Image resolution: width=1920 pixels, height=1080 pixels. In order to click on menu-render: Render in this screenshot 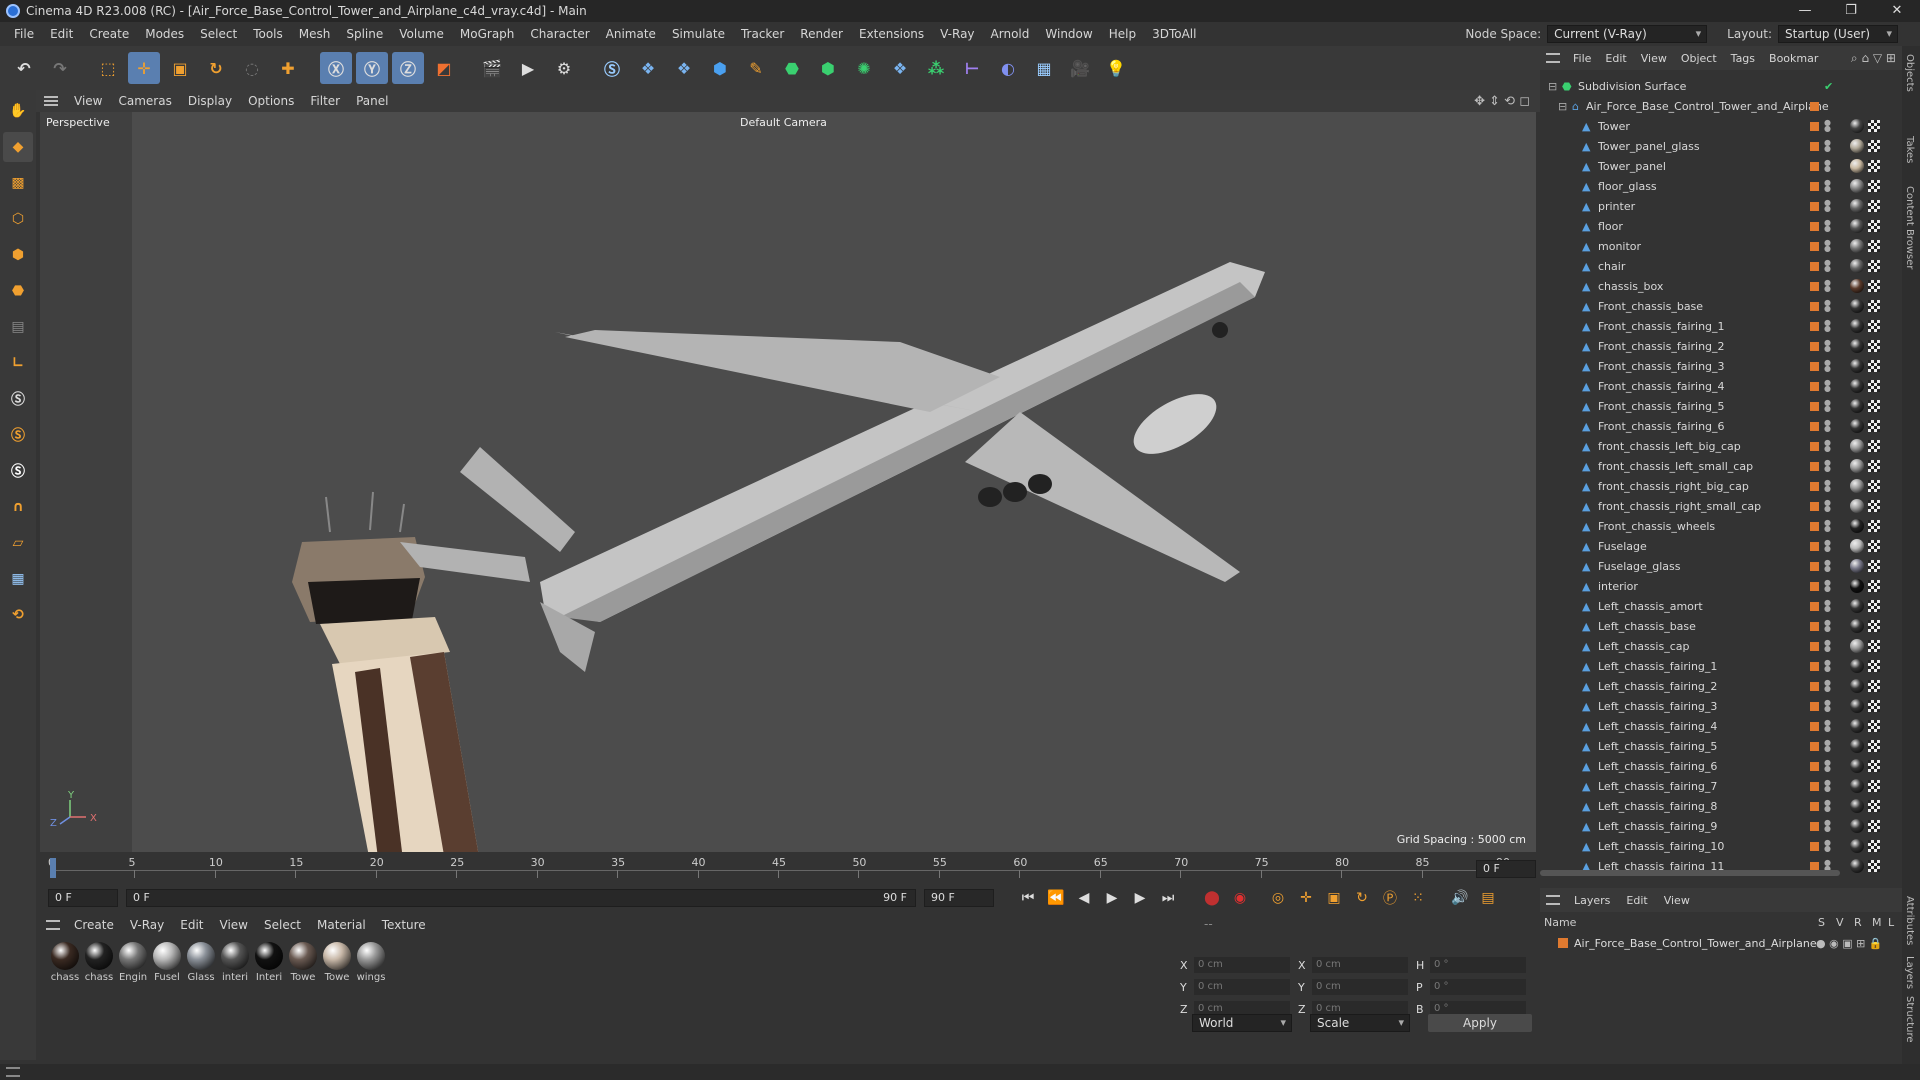, I will do `click(821, 34)`.